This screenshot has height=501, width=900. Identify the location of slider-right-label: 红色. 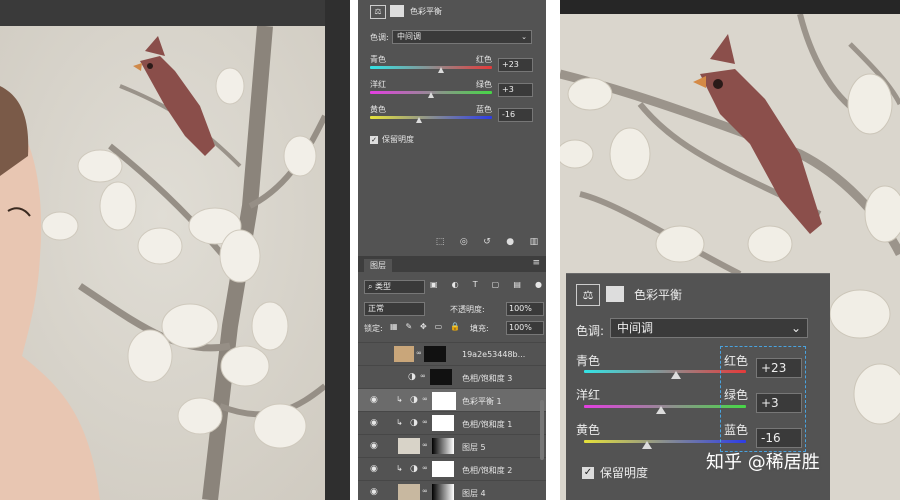
(484, 59).